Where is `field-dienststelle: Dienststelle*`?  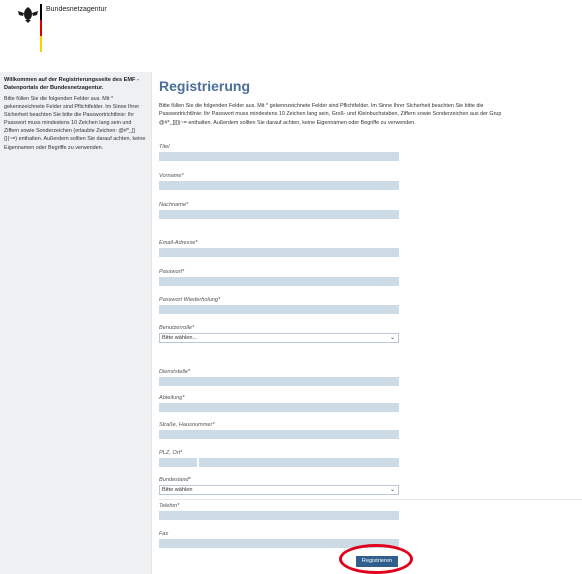
field-dienststelle: Dienststelle* is located at coordinates (279, 377).